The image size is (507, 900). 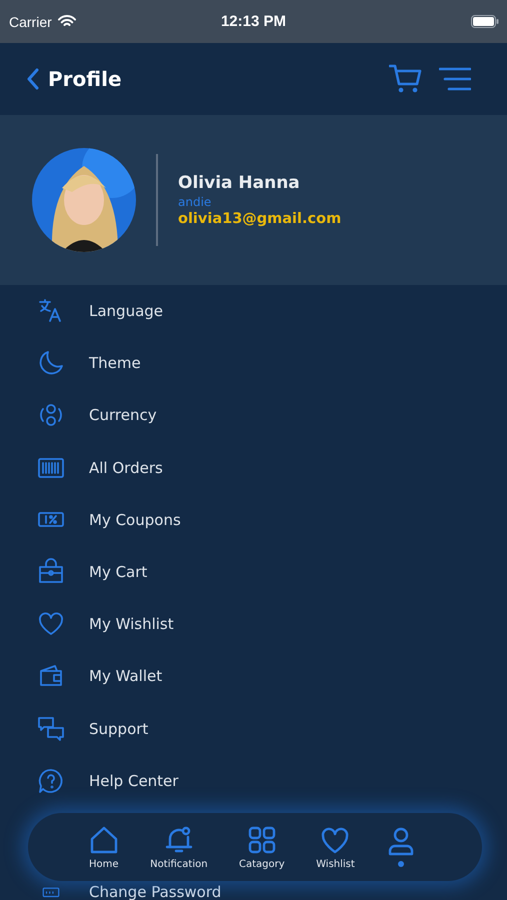 What do you see at coordinates (74, 79) in the screenshot?
I see `back-button: Profile` at bounding box center [74, 79].